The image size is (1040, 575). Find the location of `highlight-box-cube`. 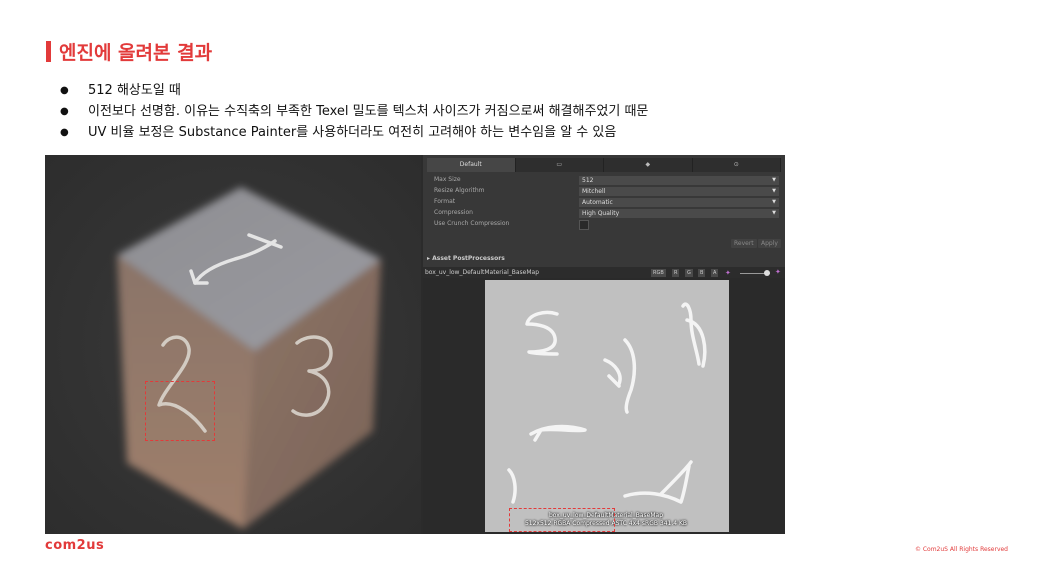

highlight-box-cube is located at coordinates (180, 411).